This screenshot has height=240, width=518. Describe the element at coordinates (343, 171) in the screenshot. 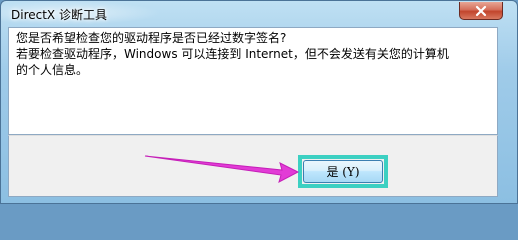

I see `yes-button: 是 (Y)` at that location.